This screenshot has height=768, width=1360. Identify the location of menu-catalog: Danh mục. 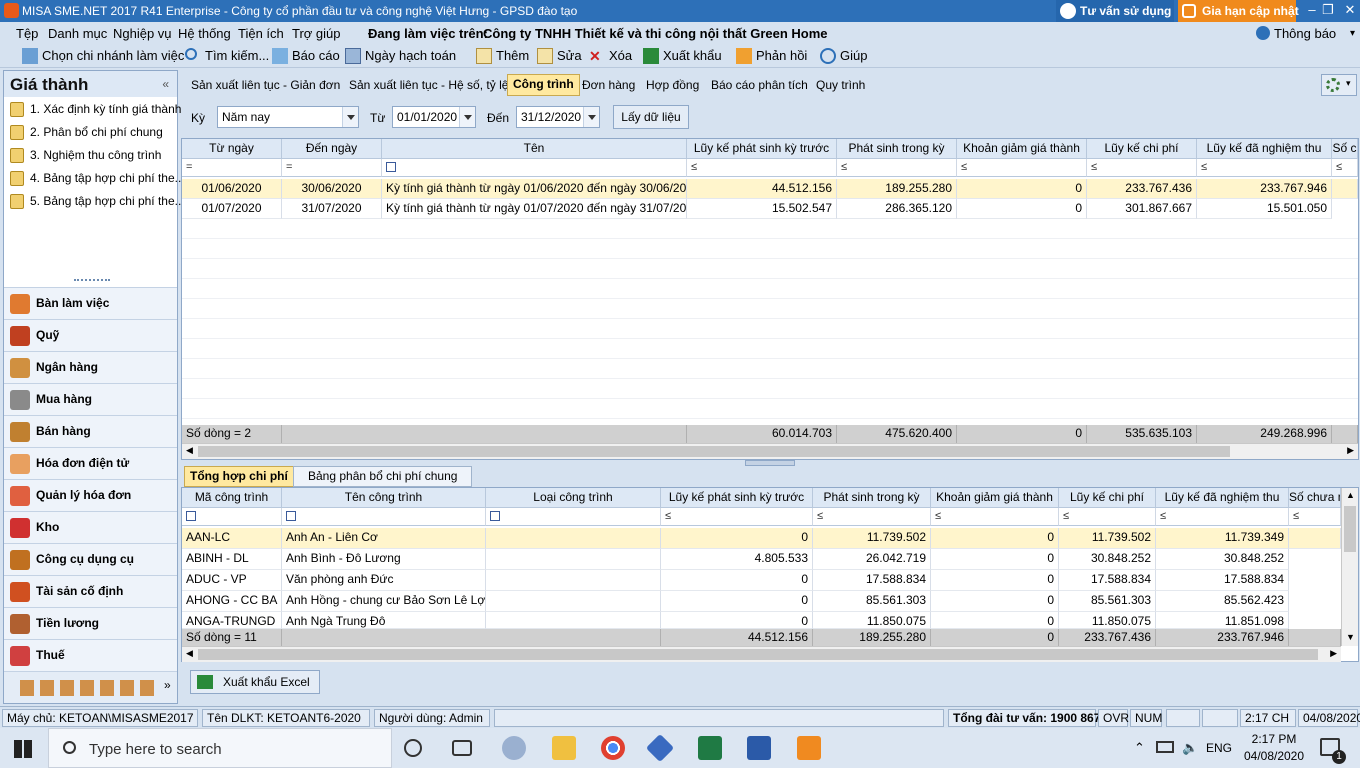
(77, 33).